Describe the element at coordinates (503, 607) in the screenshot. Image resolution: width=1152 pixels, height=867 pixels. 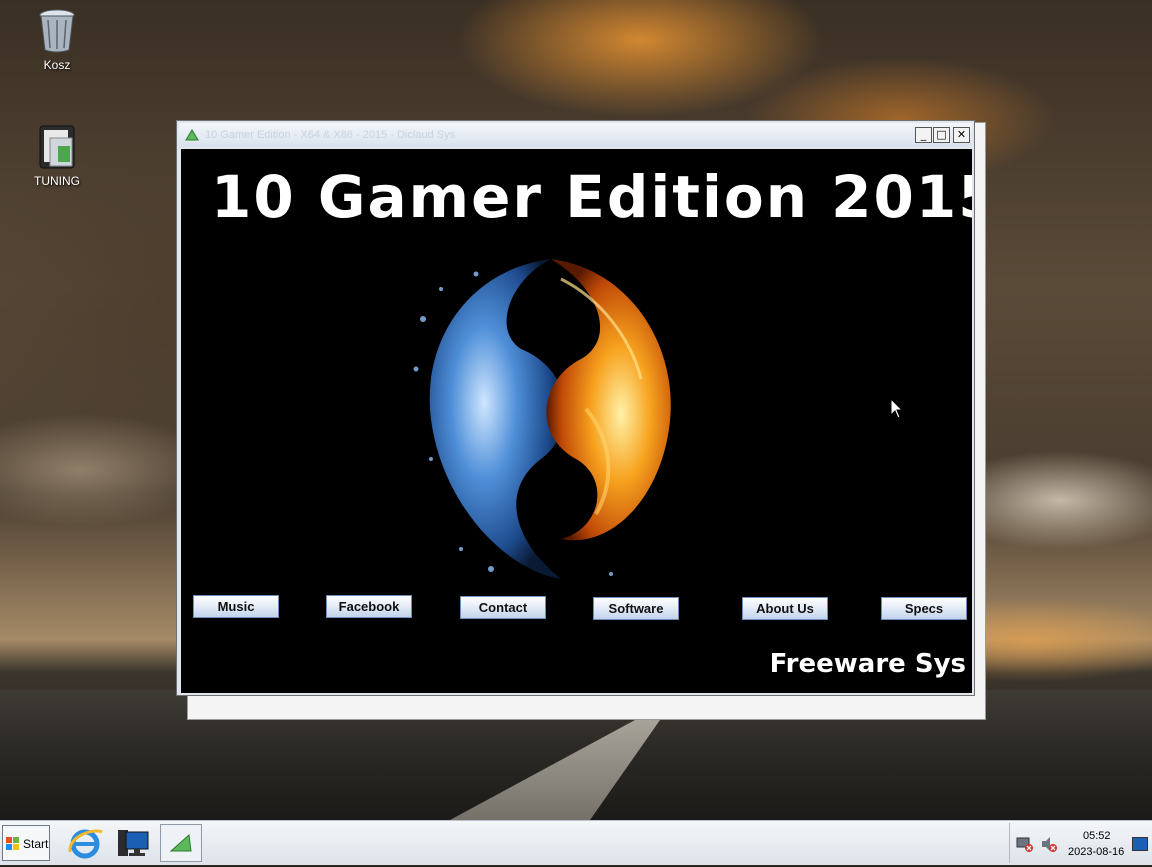
I see `contact-button: Contact` at that location.